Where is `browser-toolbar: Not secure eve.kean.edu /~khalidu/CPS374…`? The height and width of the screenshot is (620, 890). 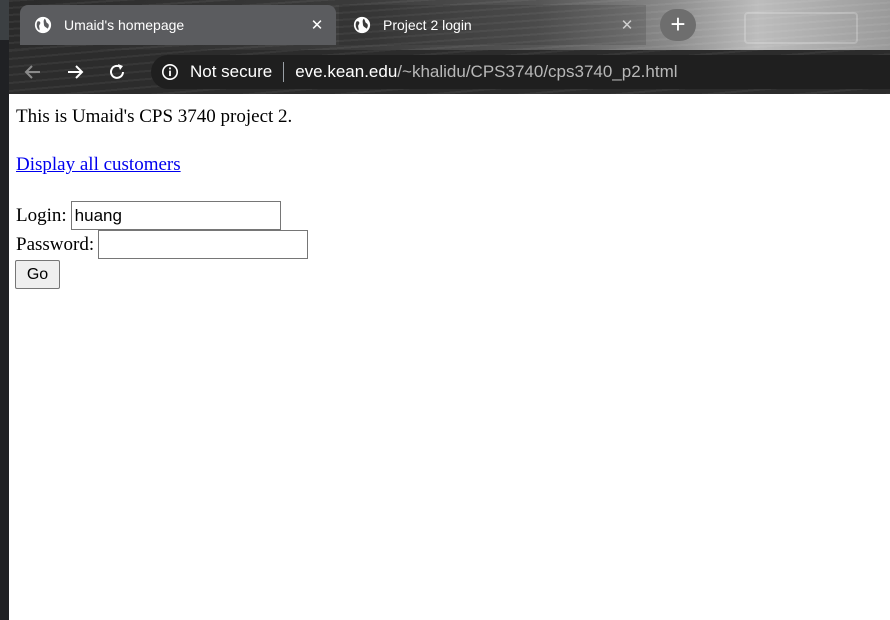
browser-toolbar: Not secure eve.kean.edu /~khalidu/CPS374… is located at coordinates (449, 72).